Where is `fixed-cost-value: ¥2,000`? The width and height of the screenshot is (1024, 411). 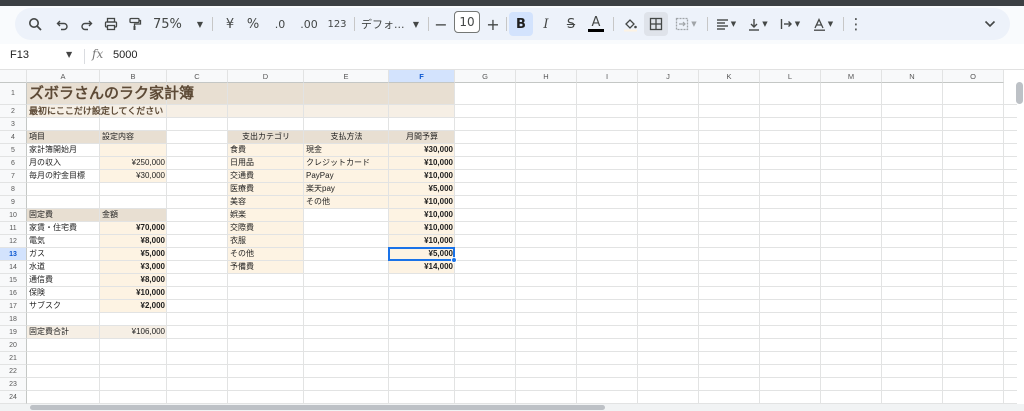
fixed-cost-value: ¥2,000 is located at coordinates (133, 306).